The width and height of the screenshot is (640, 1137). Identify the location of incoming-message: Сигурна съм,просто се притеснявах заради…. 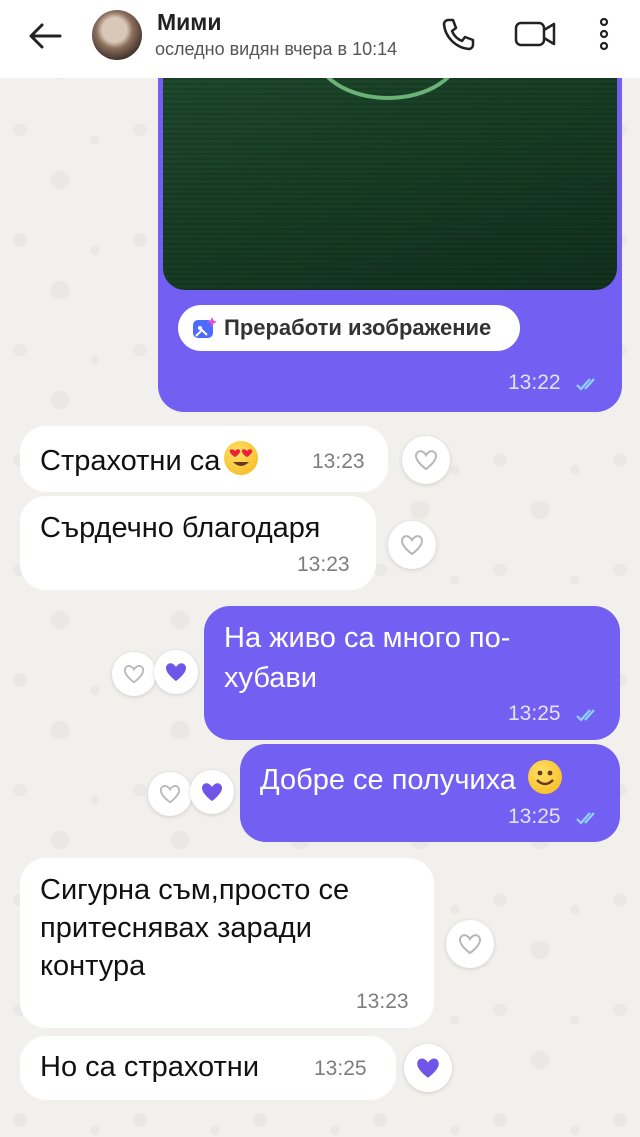
(227, 943).